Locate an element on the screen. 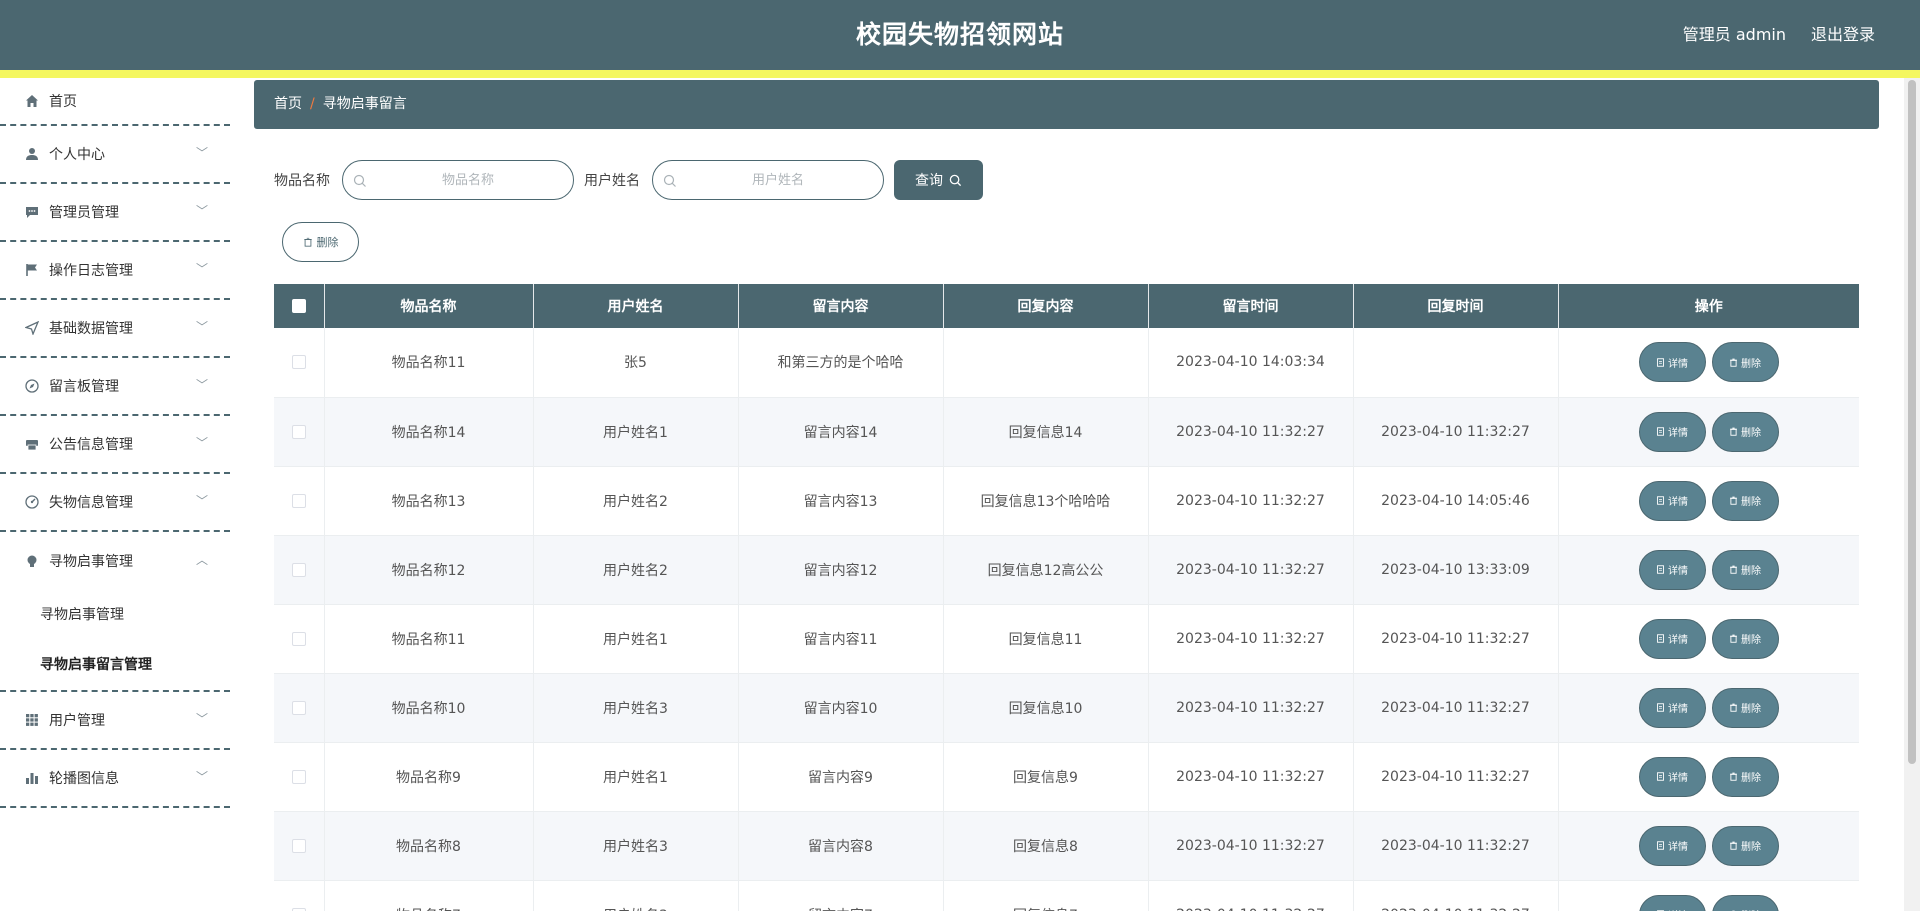 This screenshot has width=1920, height=911. logout-link: 退出登录 is located at coordinates (1843, 35).